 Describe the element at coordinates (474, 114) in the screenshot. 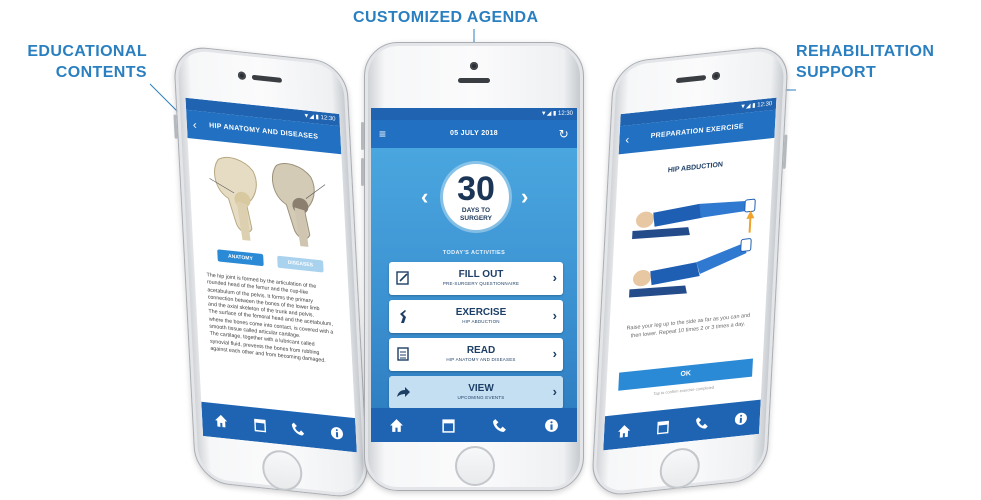

I see `status-bar: ▼◢ ▮ 12:30` at that location.